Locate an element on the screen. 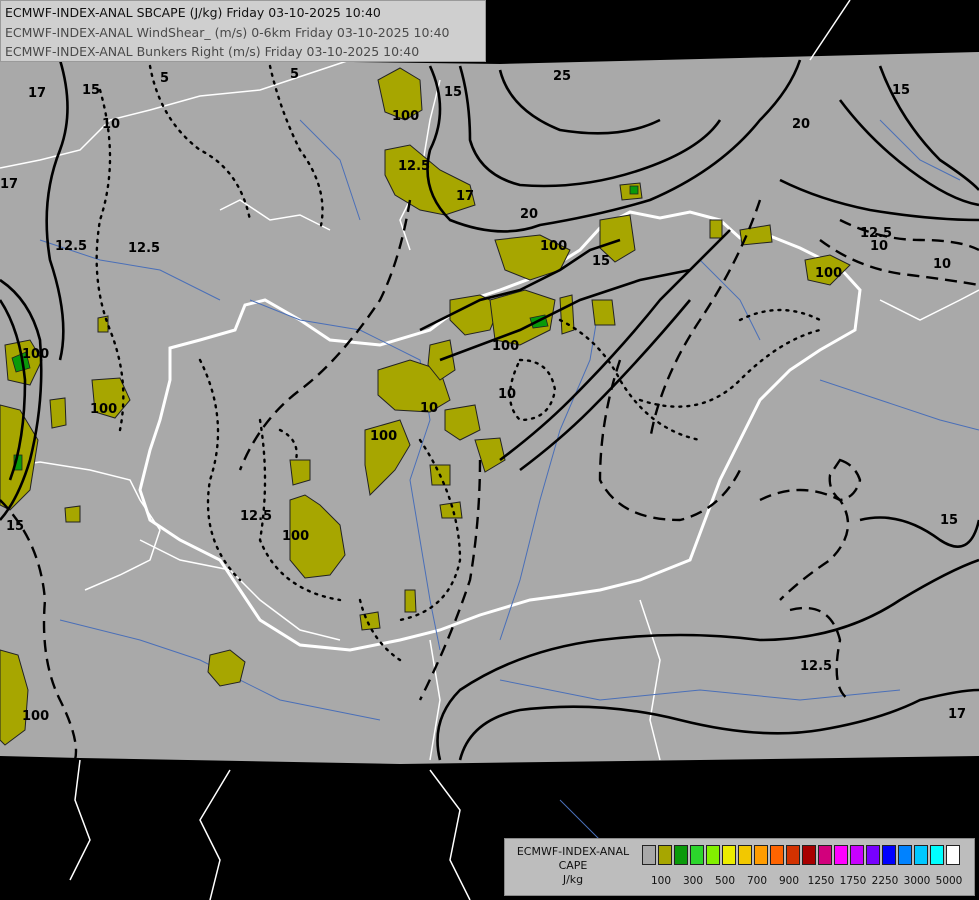 The image size is (979, 900). legend-ticks: 100 300 500 700 900 1250 1750 2250 3000 5000 is located at coordinates (805, 883).